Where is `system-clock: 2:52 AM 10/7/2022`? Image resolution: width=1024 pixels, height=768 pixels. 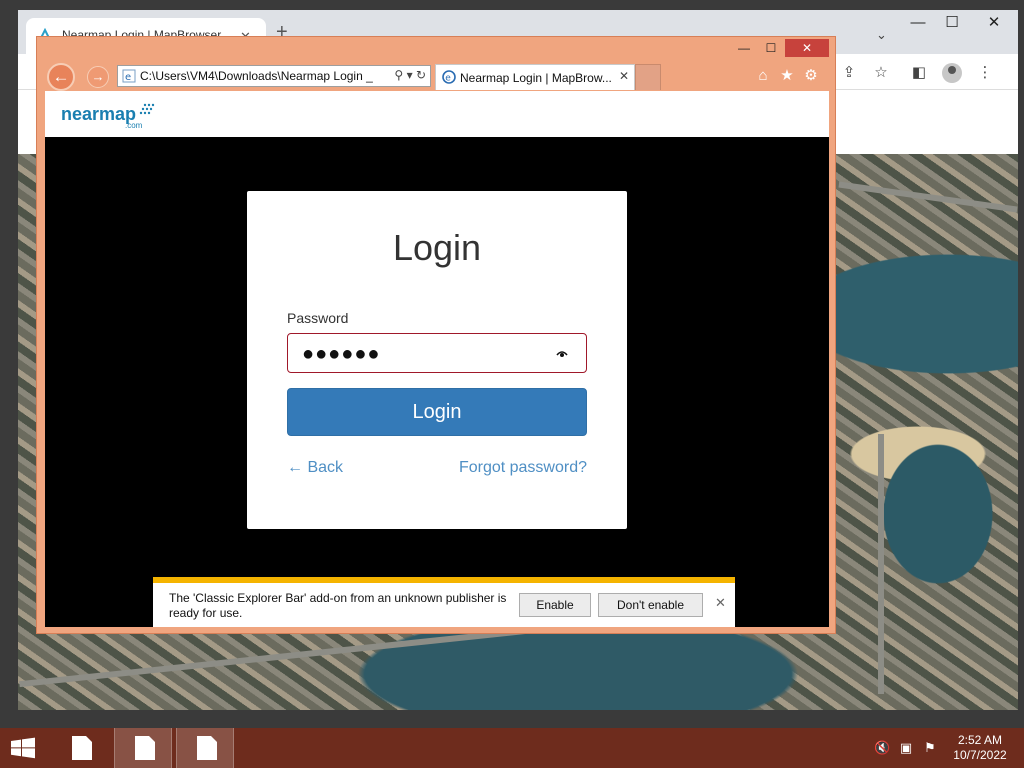
system-clock: 2:52 AM 10/7/2022 is located at coordinates (980, 748).